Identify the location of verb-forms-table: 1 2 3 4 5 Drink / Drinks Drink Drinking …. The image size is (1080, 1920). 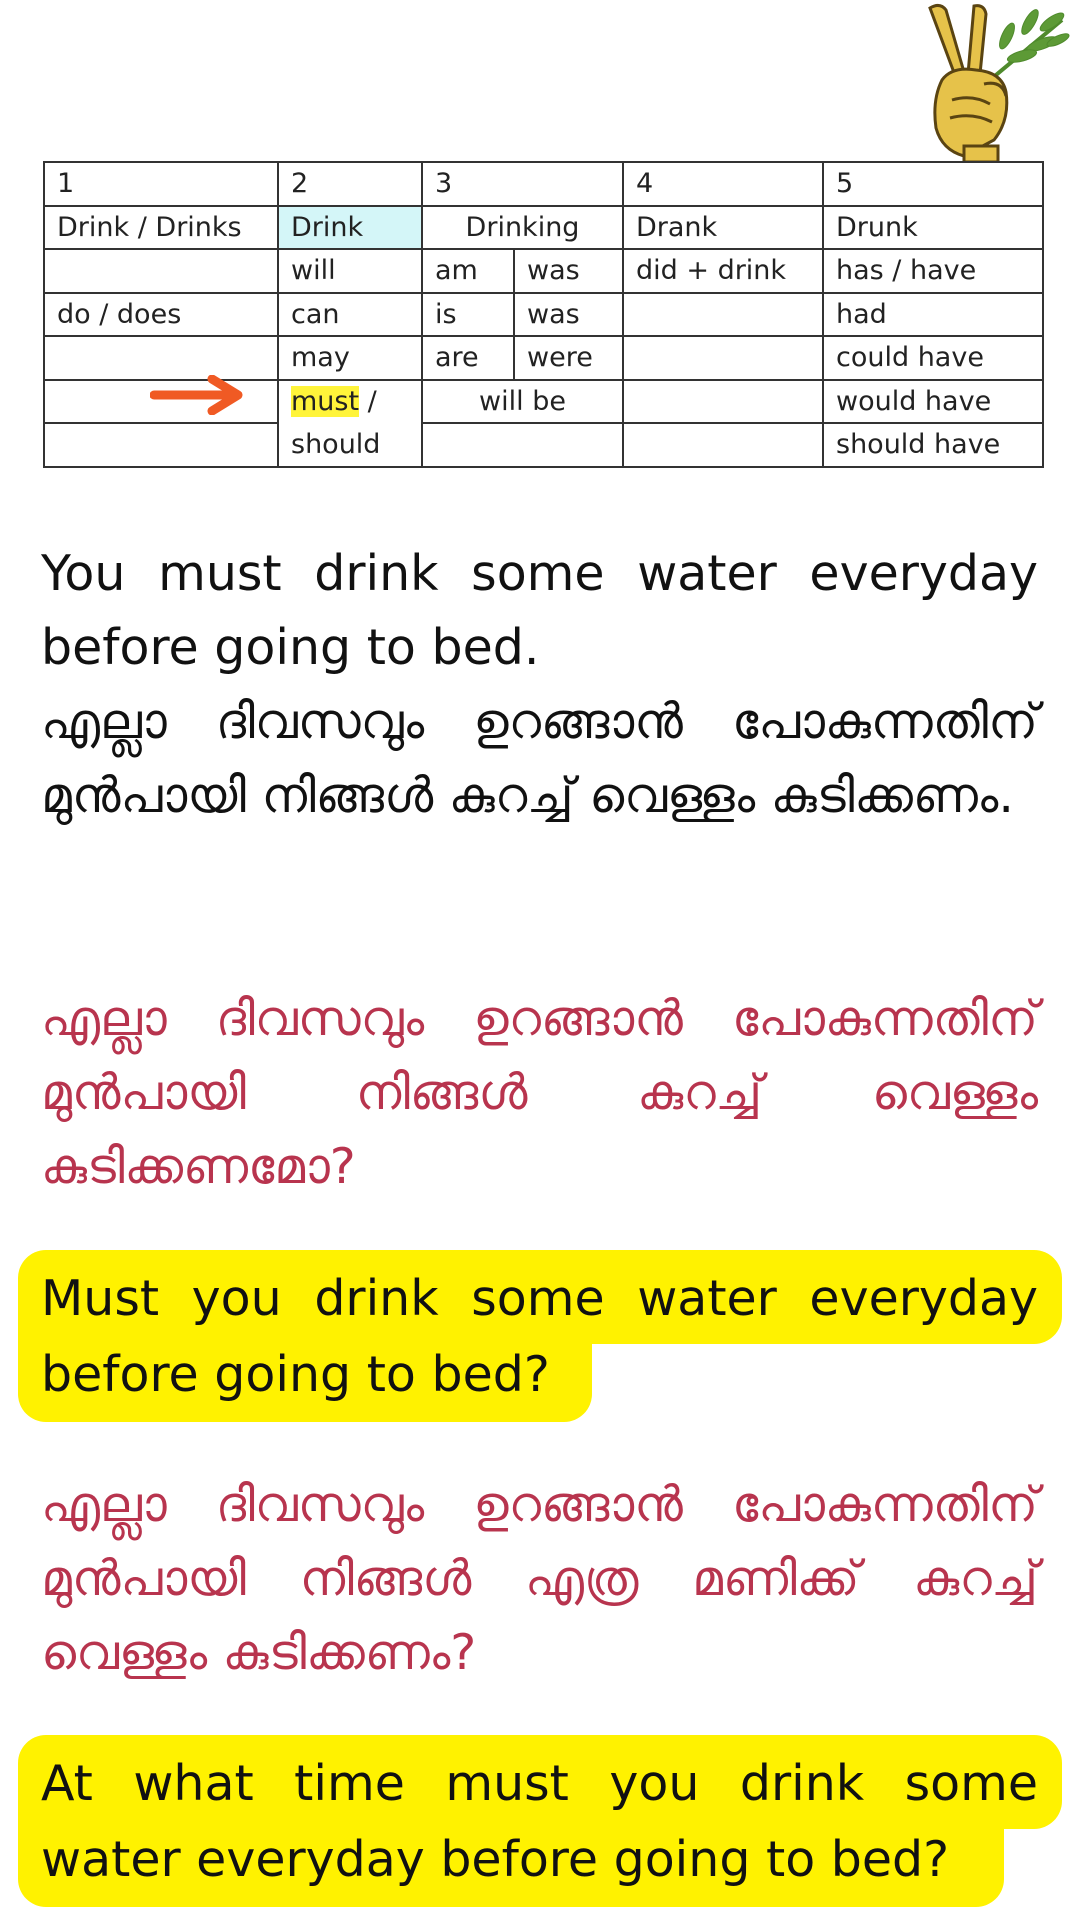
(543, 314).